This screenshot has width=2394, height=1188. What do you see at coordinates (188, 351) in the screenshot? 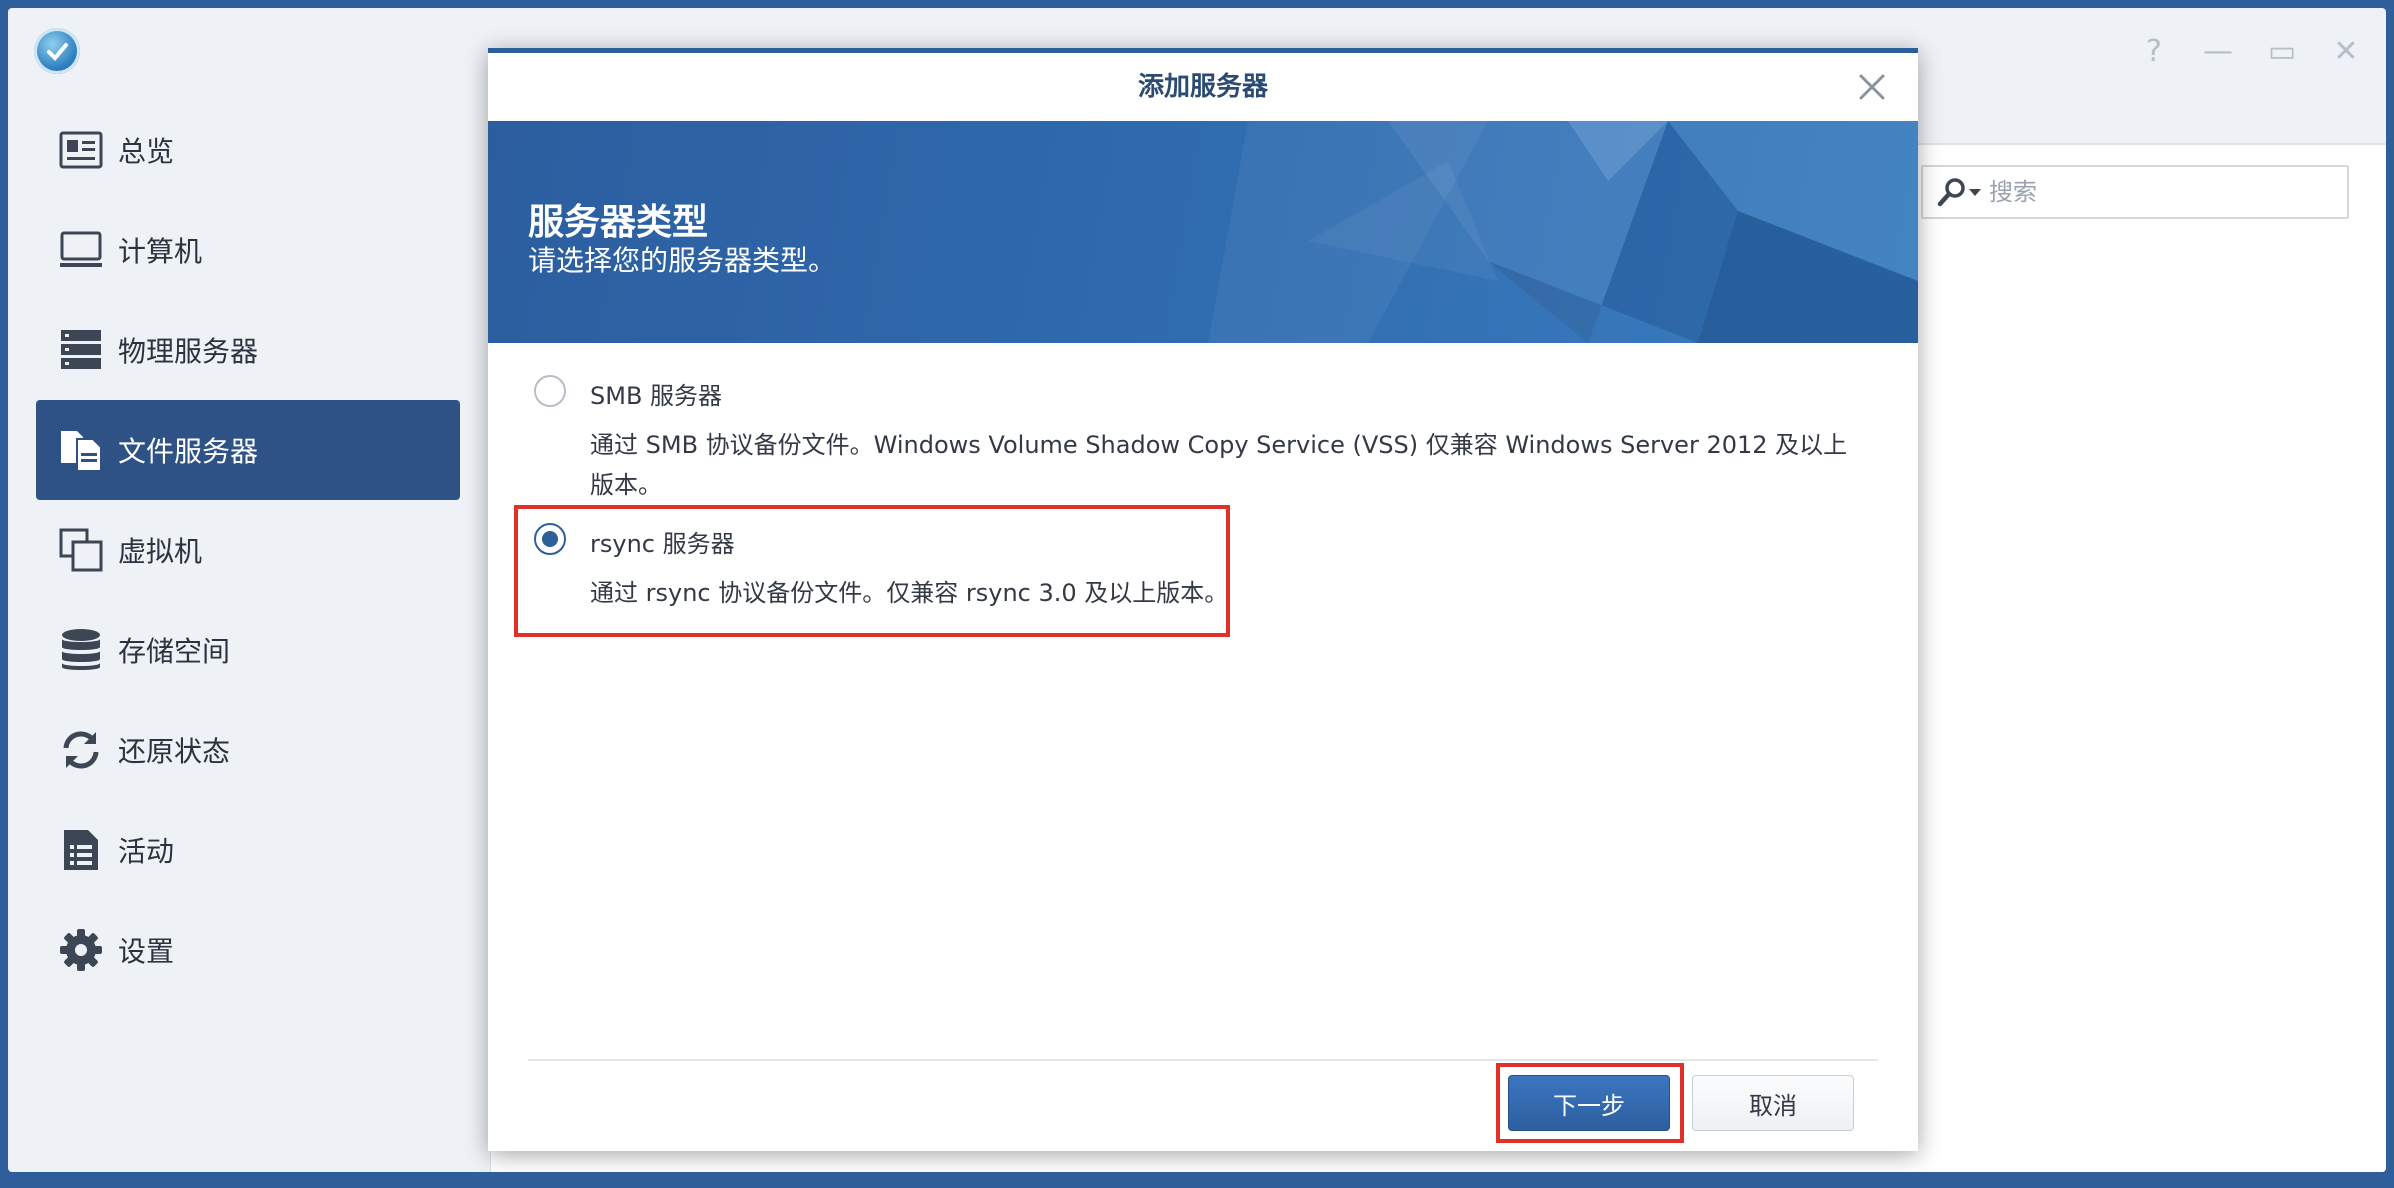
I see `sidebar-item-label: 物理服务器` at bounding box center [188, 351].